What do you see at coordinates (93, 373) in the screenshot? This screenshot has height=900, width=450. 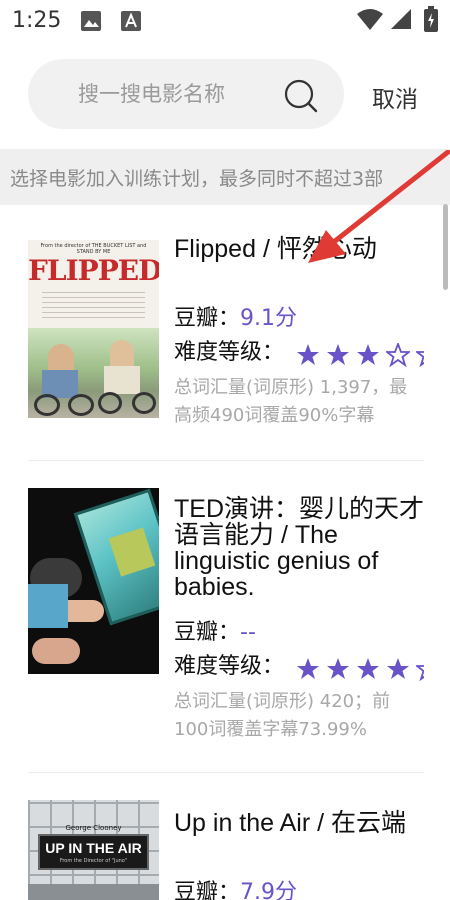 I see `poster-photo` at bounding box center [93, 373].